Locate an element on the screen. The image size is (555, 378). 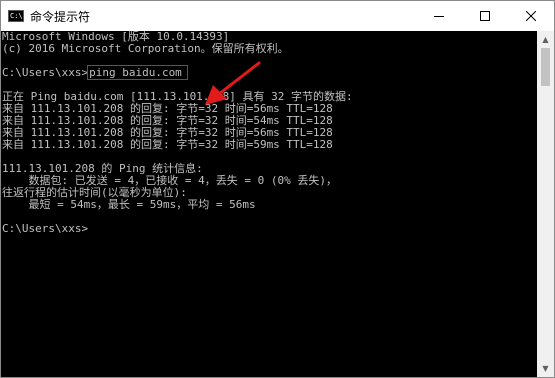
prompt: C:\Users\xxs> is located at coordinates (45, 72).